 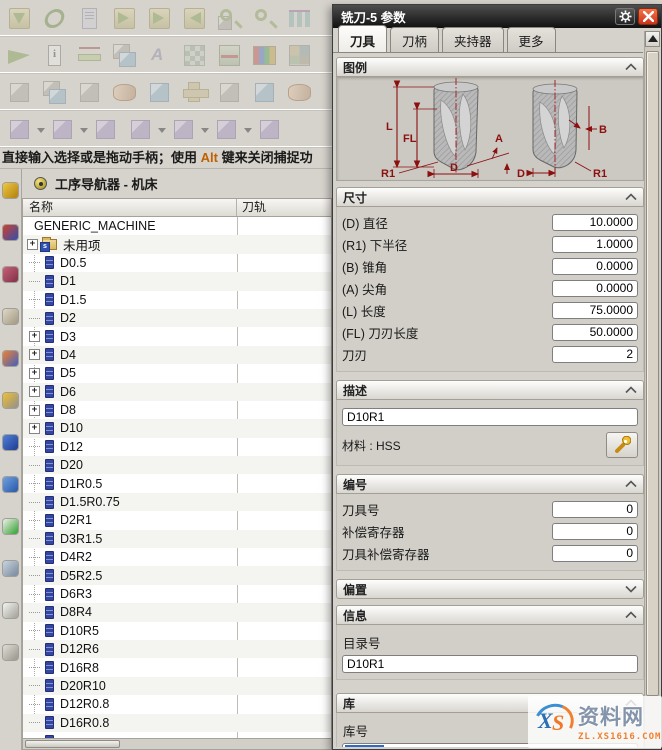 What do you see at coordinates (177, 631) in the screenshot?
I see `tree-item-d10r5: D10R5` at bounding box center [177, 631].